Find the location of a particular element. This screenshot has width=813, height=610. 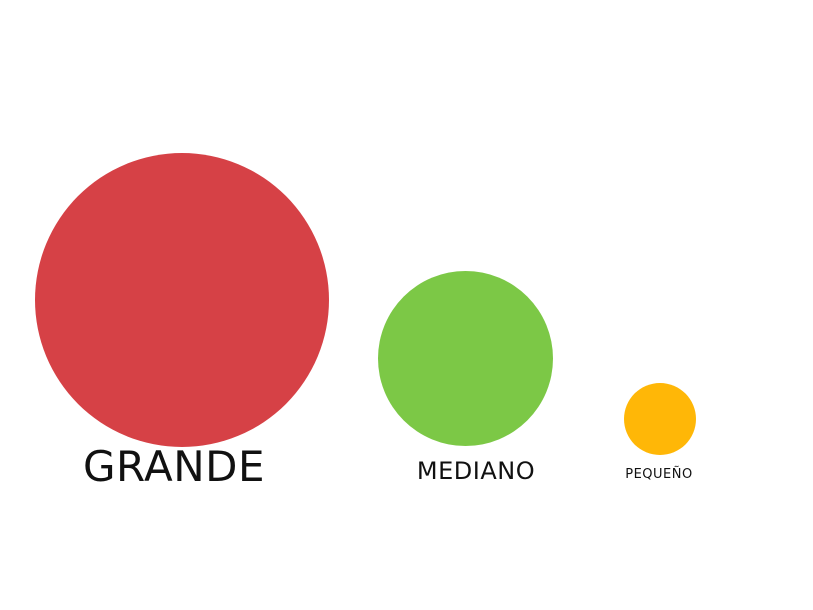

large-label: GRANDE is located at coordinates (174, 466).